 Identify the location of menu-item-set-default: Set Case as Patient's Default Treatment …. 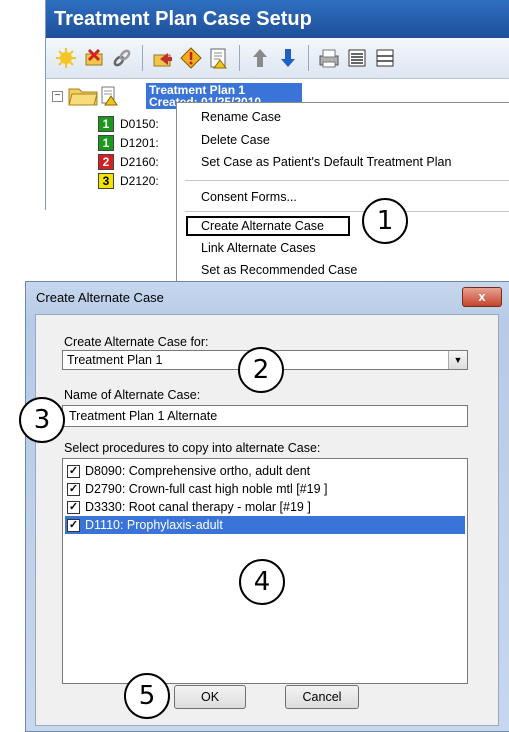
(326, 162).